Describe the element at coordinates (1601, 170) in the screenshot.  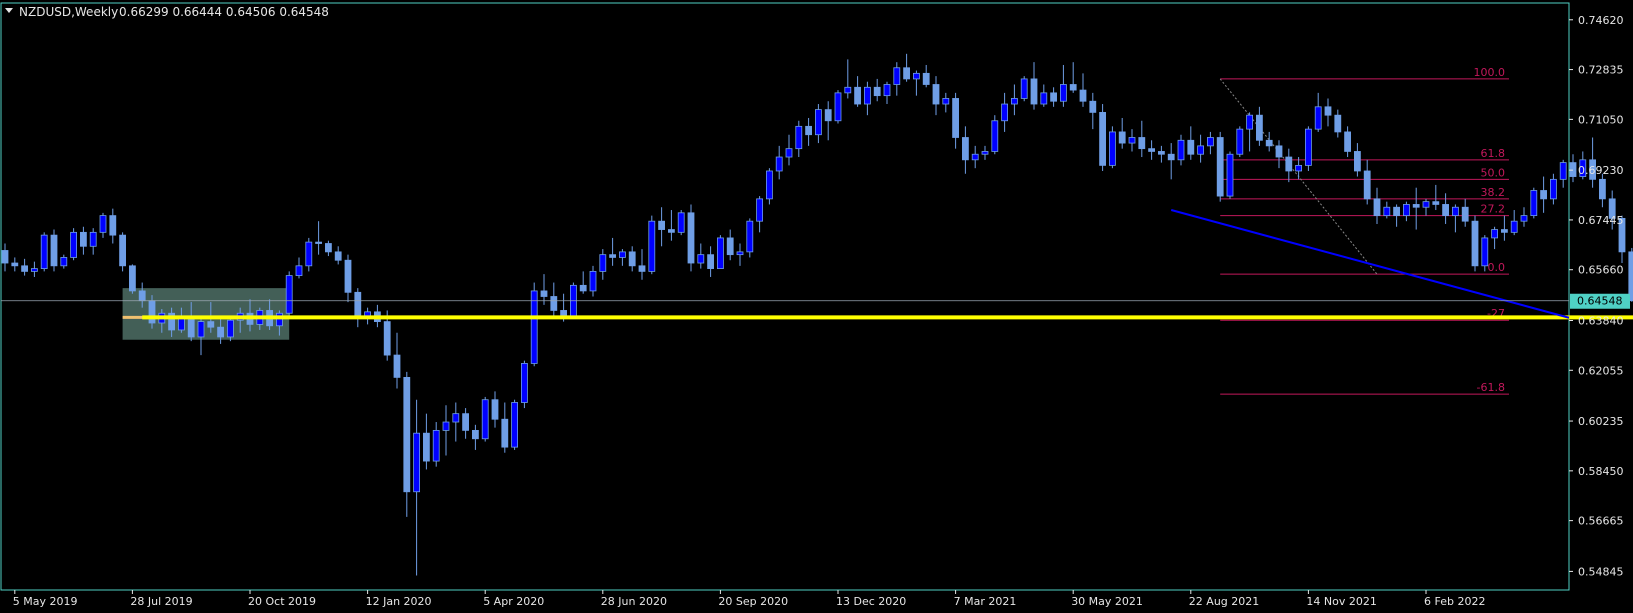
I see `price-tick-label: 0.69230` at that location.